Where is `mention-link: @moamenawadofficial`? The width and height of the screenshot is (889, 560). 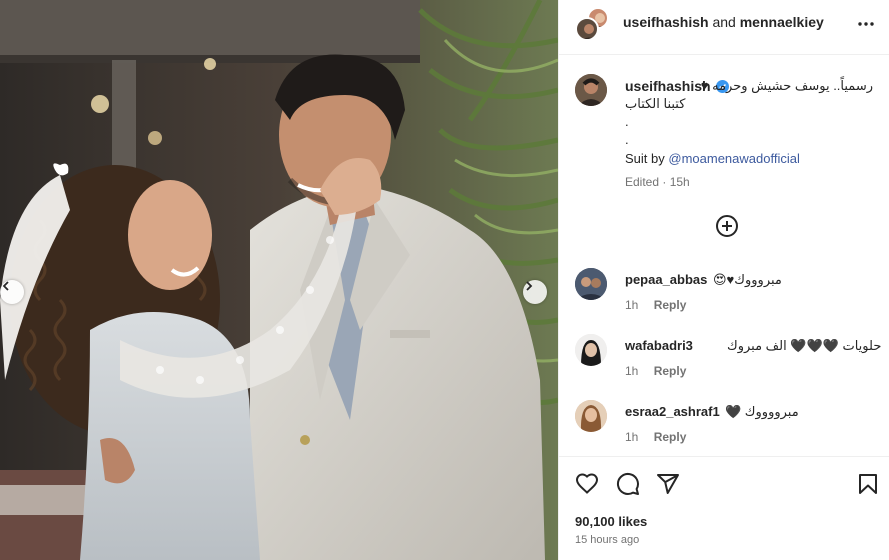 mention-link: @moamenawadofficial is located at coordinates (733, 158).